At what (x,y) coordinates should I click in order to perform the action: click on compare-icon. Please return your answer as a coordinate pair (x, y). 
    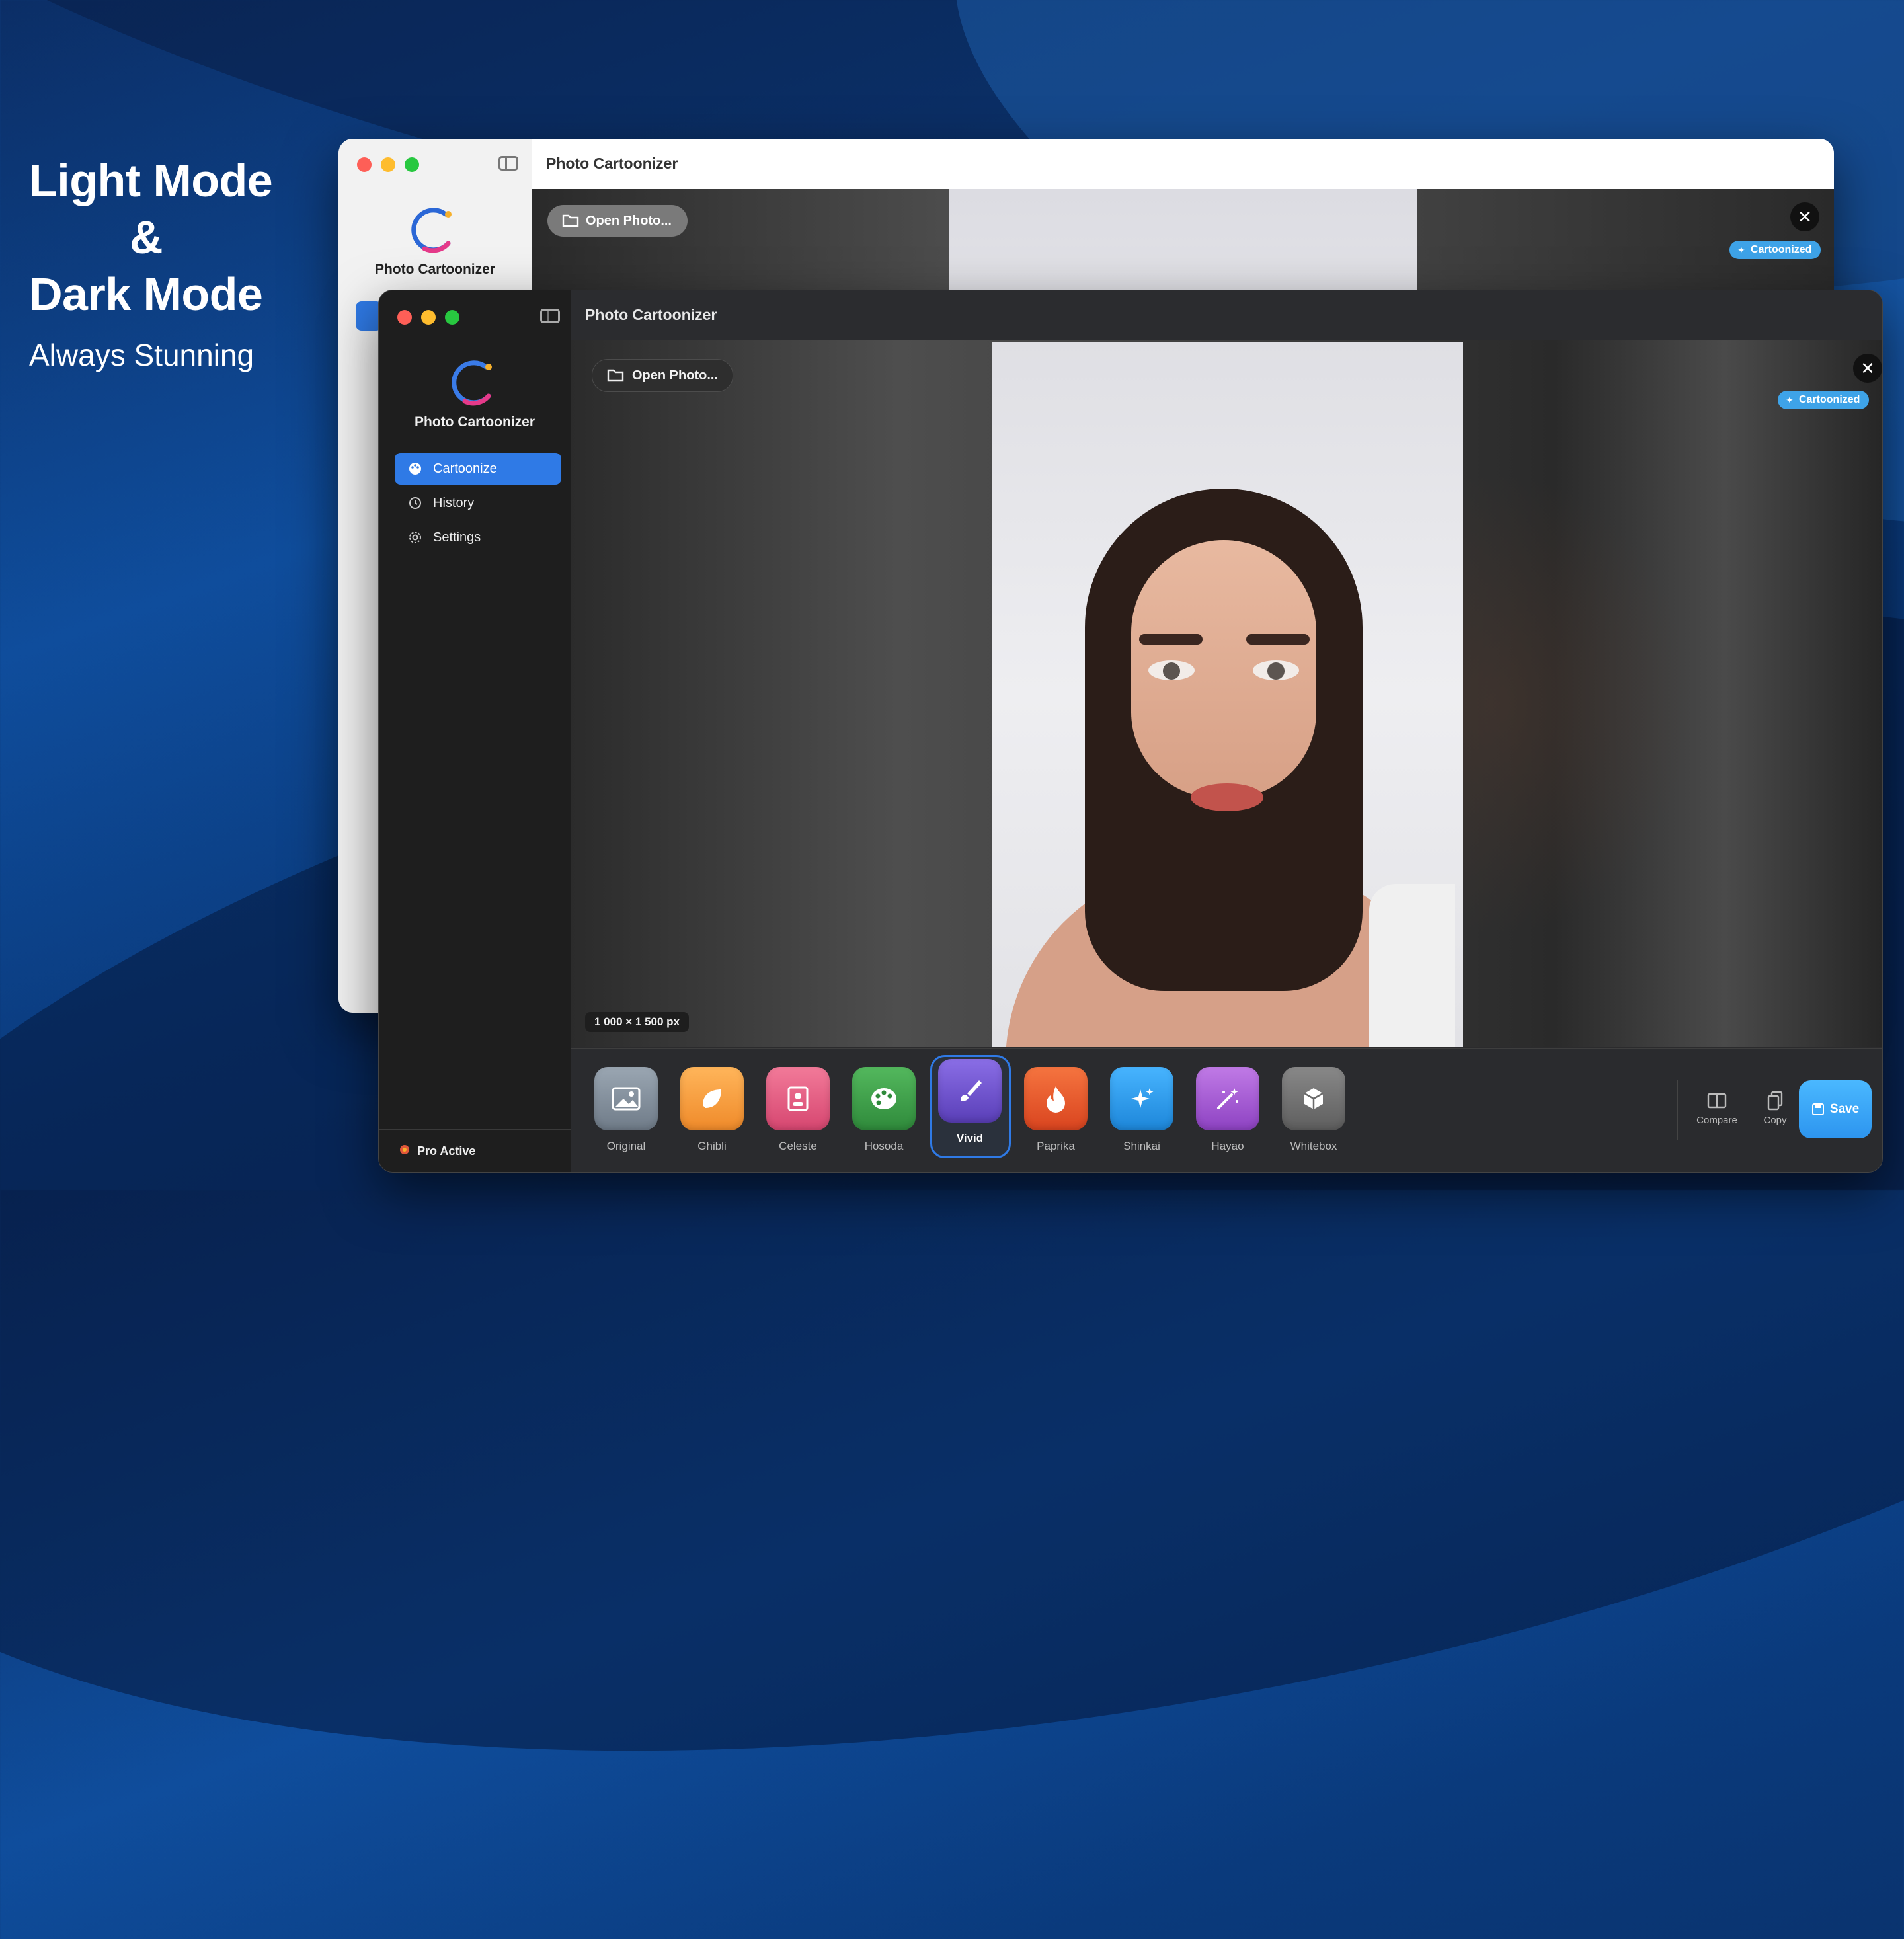
    Looking at the image, I should click on (1716, 1101).